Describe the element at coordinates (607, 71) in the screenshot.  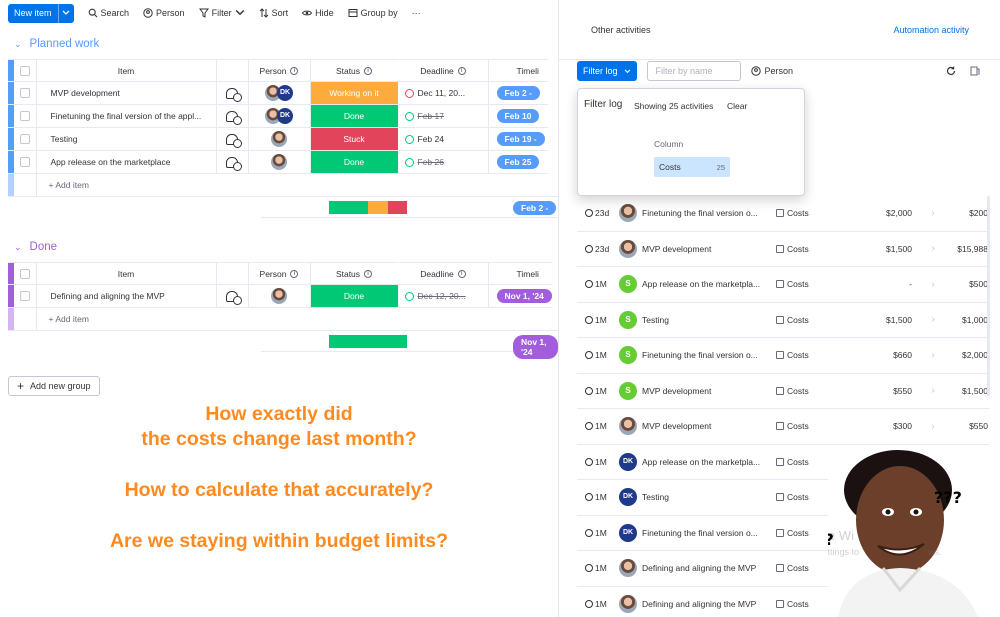
I see `filter-log-button: Filter log` at that location.